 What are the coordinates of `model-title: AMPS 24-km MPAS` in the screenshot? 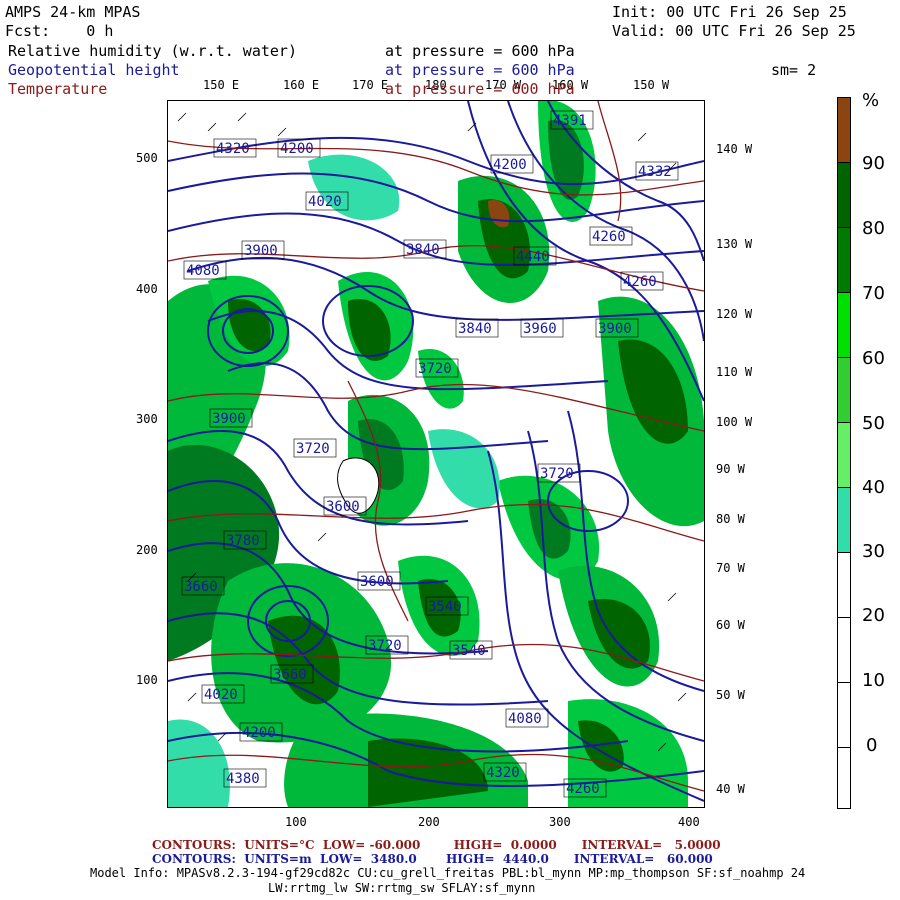 It's located at (73, 12).